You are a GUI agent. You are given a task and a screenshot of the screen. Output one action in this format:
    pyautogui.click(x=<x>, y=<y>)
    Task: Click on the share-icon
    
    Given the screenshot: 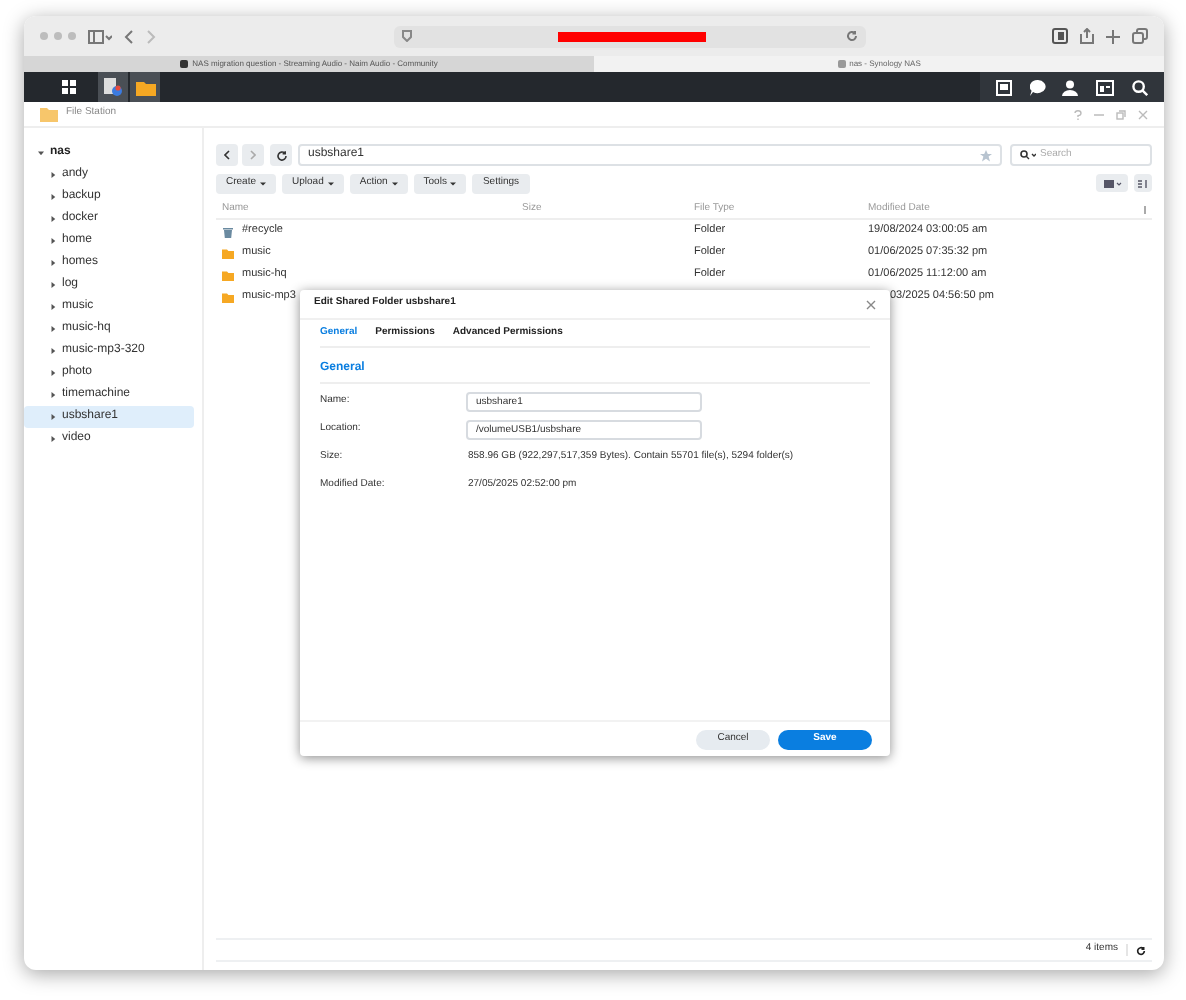 What is the action you would take?
    pyautogui.click(x=1087, y=36)
    